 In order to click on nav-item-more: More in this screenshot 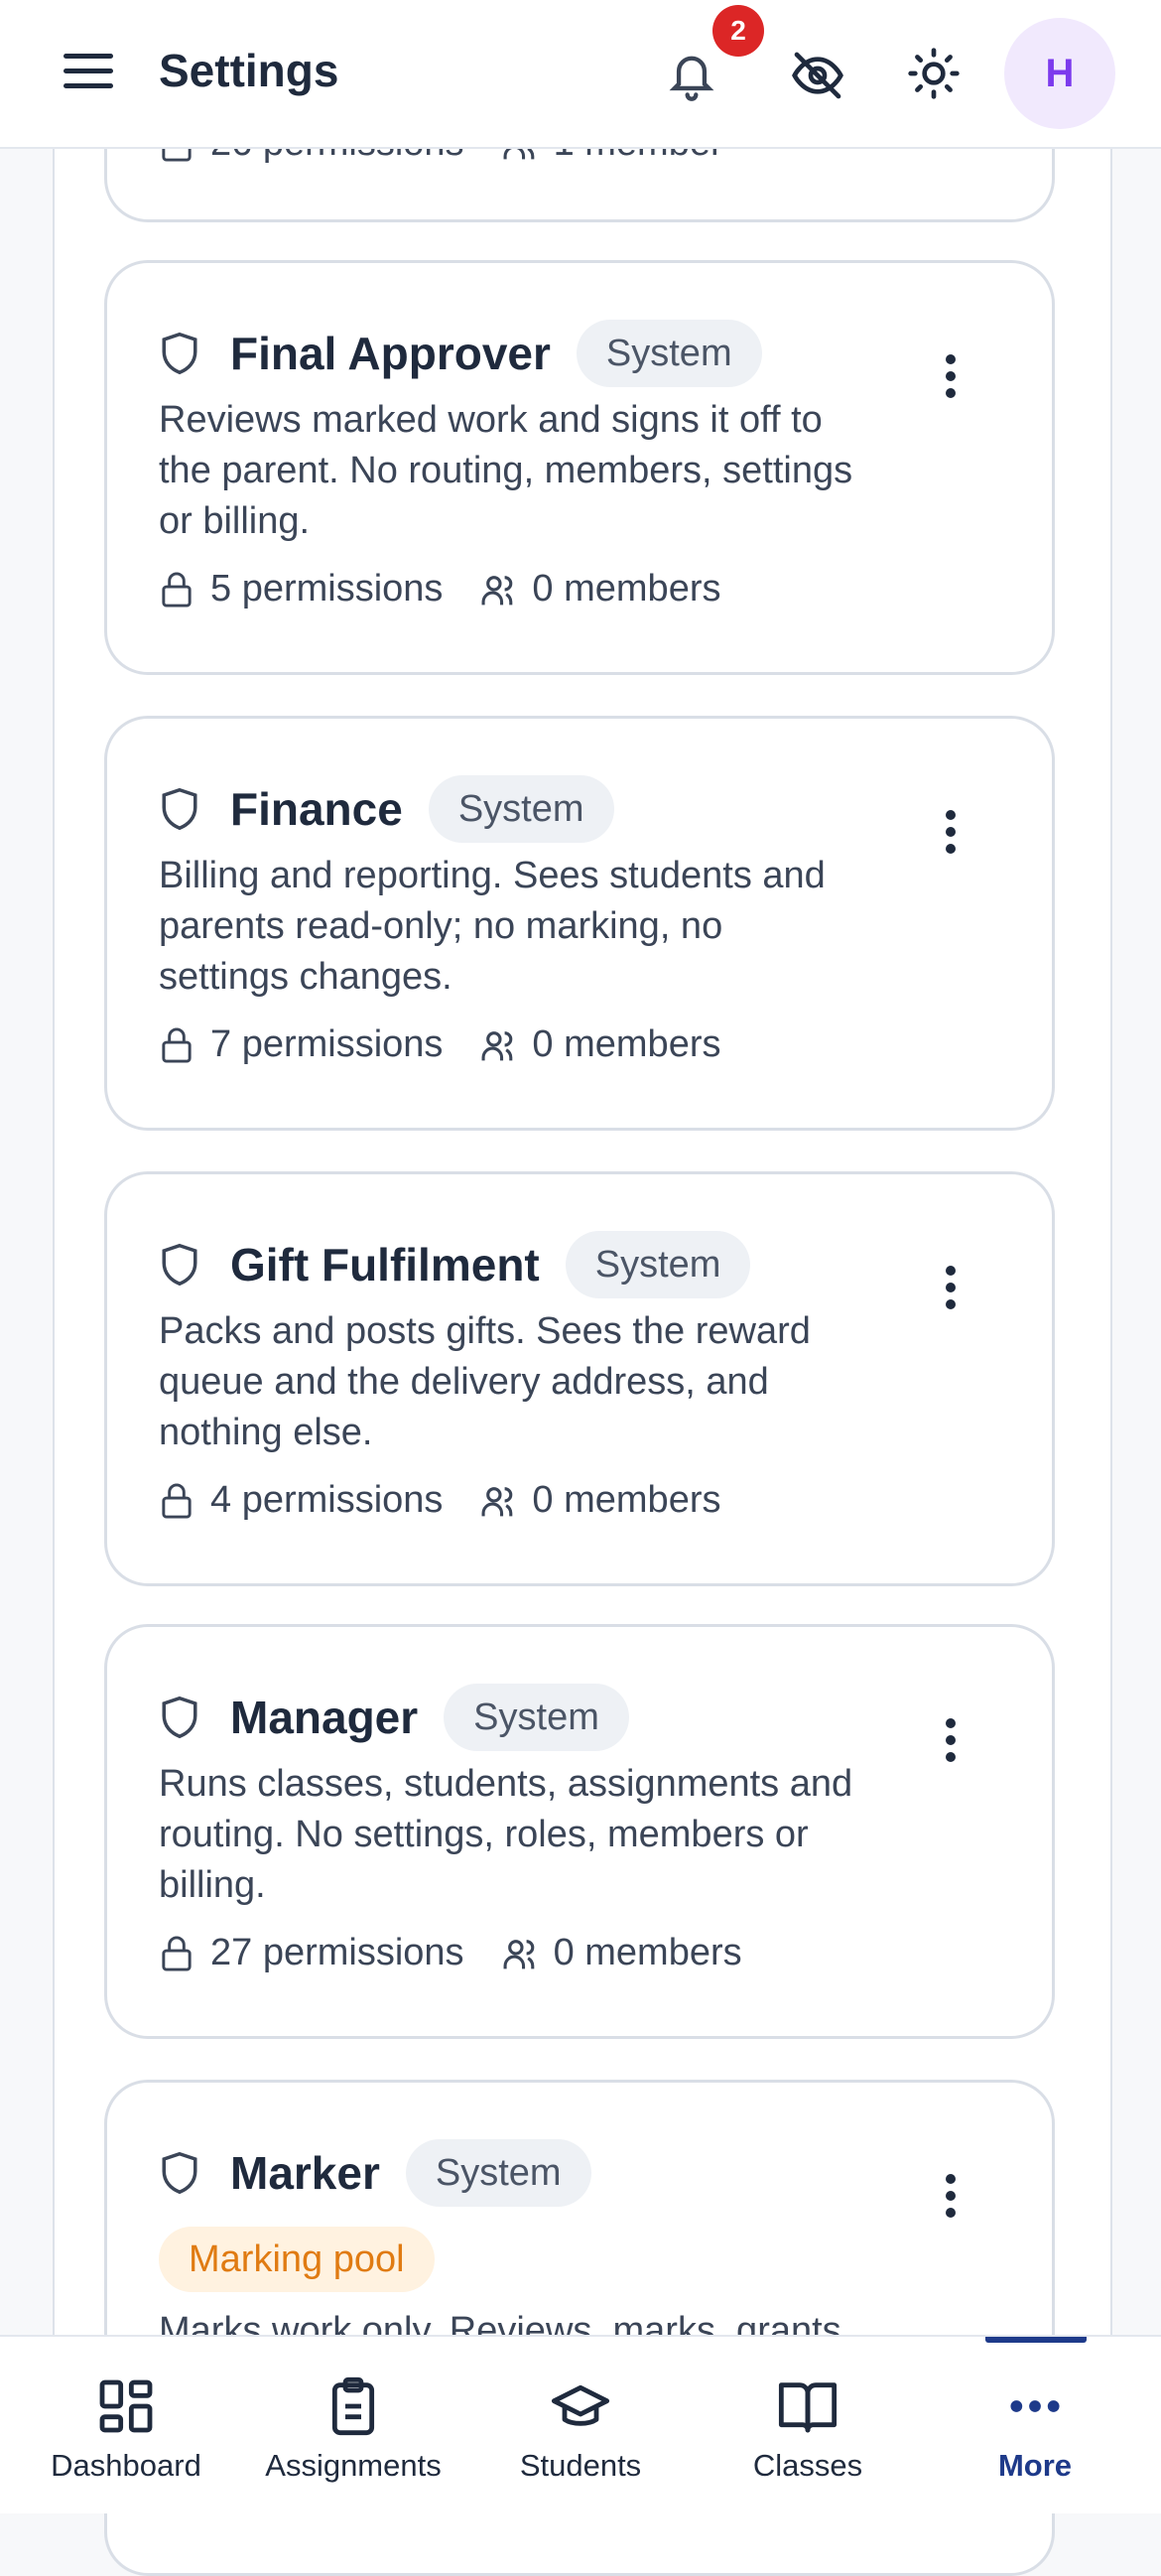, I will do `click(1035, 2426)`.